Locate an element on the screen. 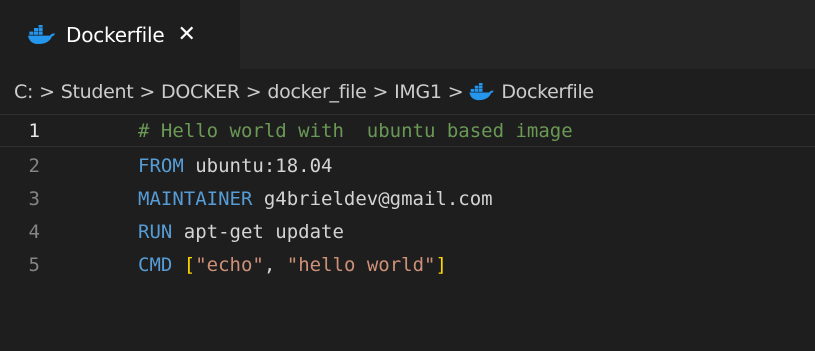 The width and height of the screenshot is (815, 351). line-number: 3 is located at coordinates (34, 198).